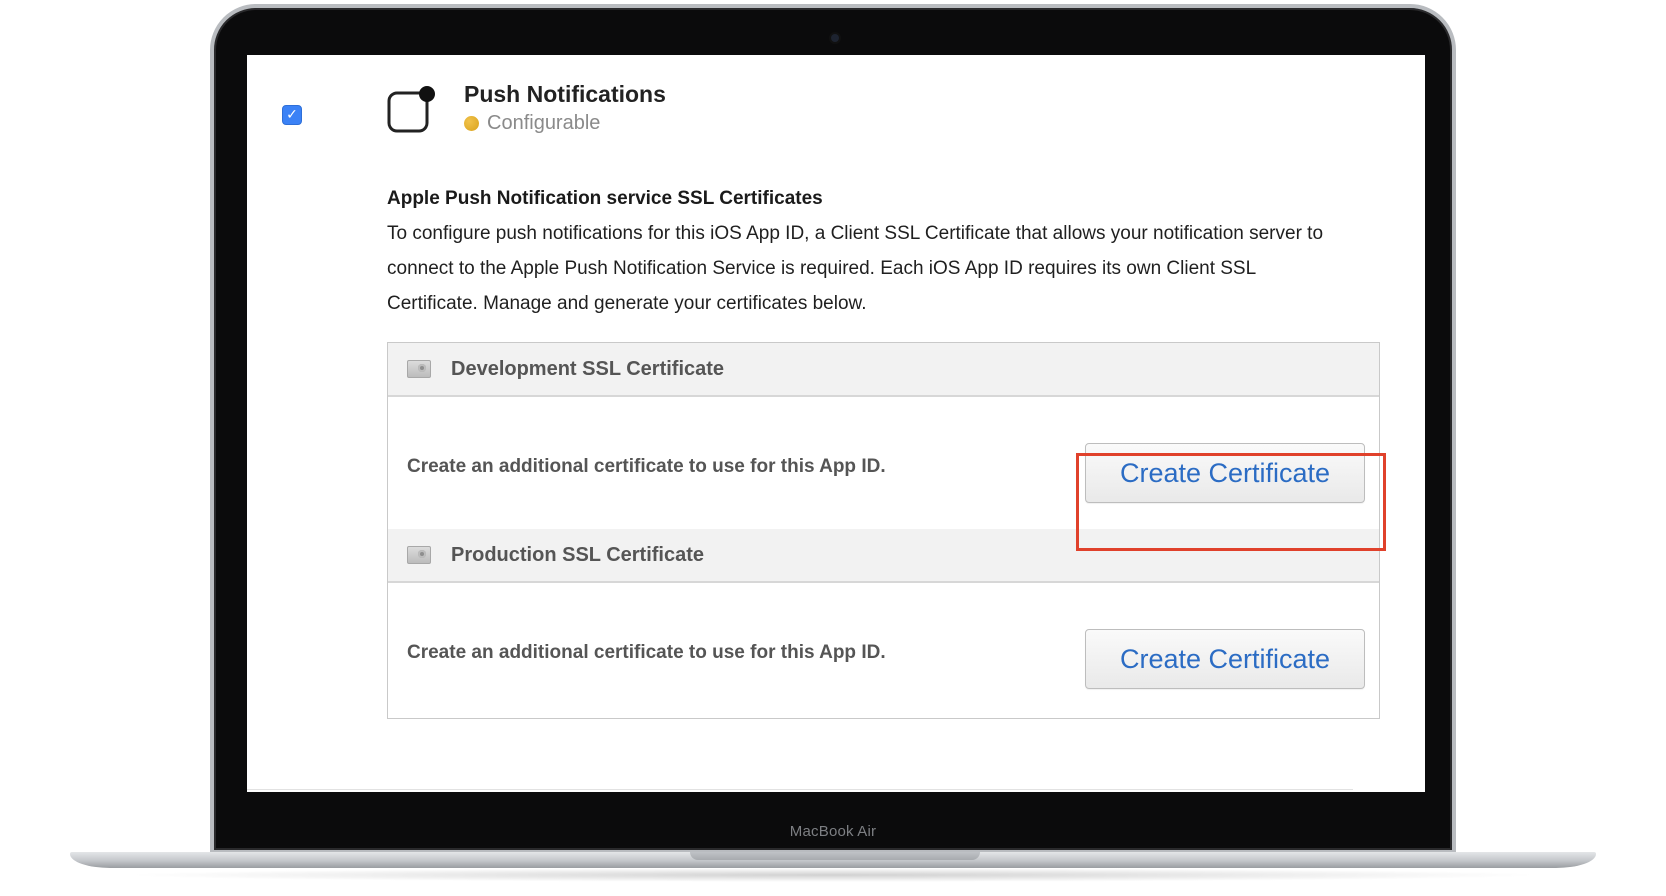 Image resolution: width=1666 pixels, height=896 pixels. Describe the element at coordinates (835, 856) in the screenshot. I see `laptop-hinge-notch` at that location.